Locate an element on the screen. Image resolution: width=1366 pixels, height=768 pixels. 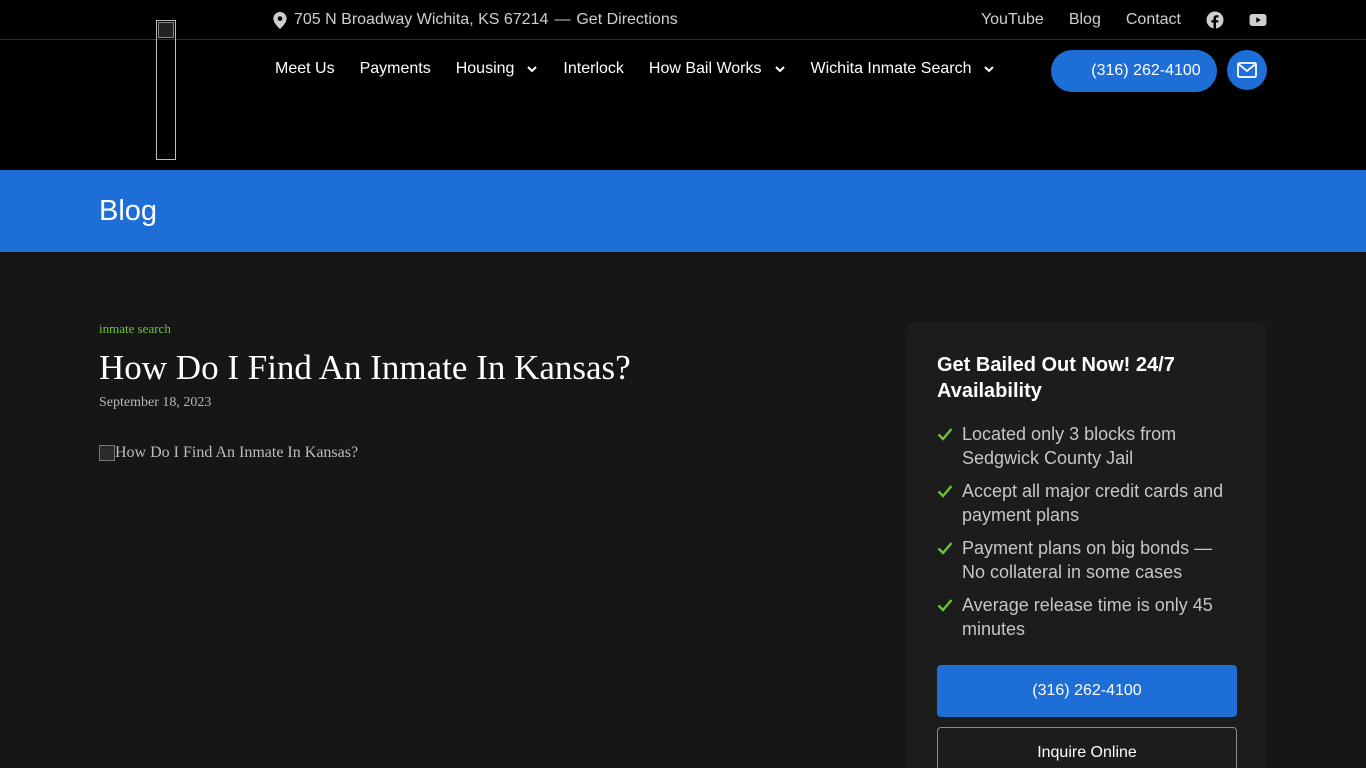
post-date: September 18, 2023 is located at coordinates (155, 402).